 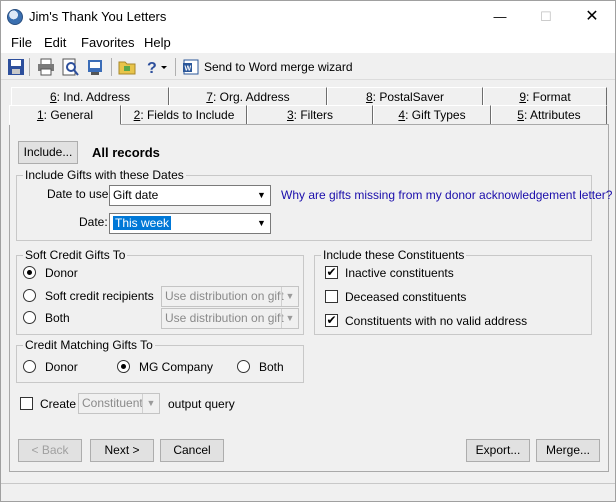 I want to click on close-button: ✕, so click(x=592, y=17).